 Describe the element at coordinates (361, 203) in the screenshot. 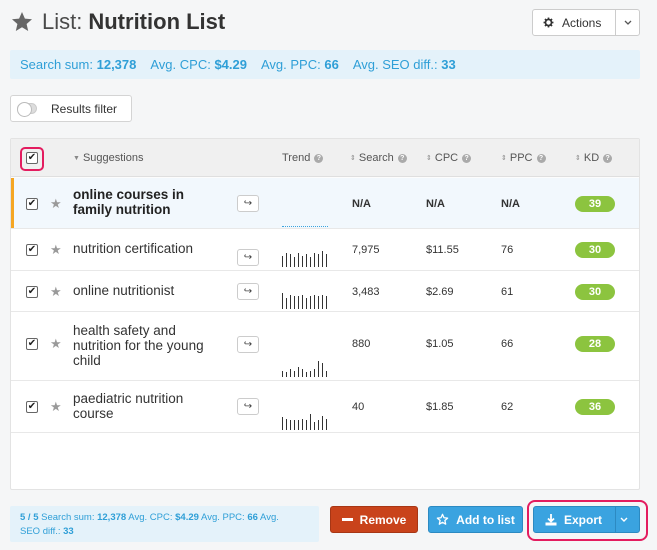

I see `search-value: N/A` at that location.